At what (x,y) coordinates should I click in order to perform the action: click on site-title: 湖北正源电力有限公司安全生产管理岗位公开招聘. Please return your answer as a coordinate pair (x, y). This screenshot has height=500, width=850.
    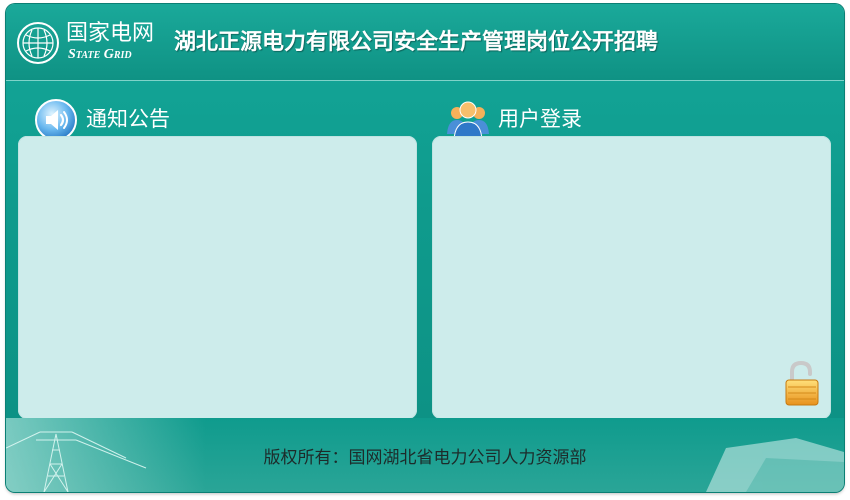
    Looking at the image, I should click on (416, 42).